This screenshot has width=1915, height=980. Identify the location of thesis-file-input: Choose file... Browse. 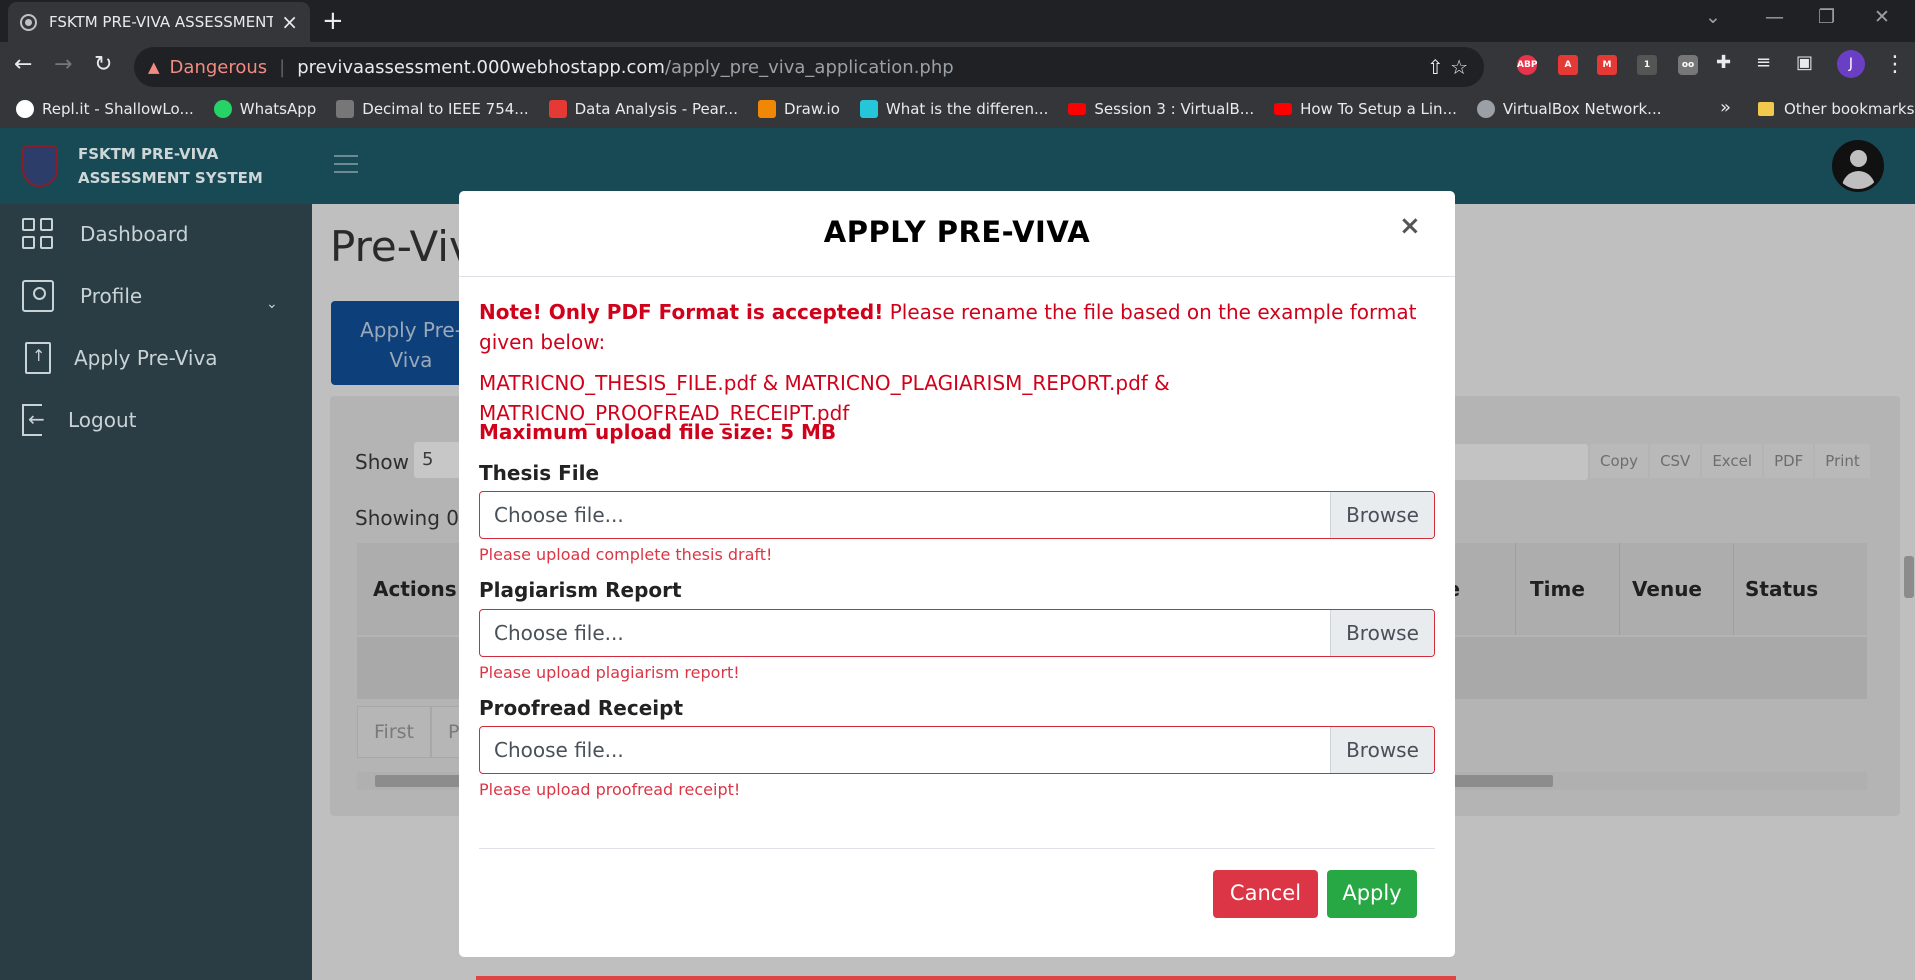
(957, 515).